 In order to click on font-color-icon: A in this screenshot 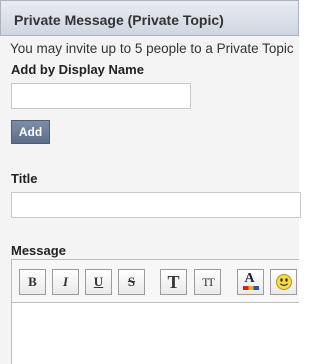, I will do `click(250, 281)`.